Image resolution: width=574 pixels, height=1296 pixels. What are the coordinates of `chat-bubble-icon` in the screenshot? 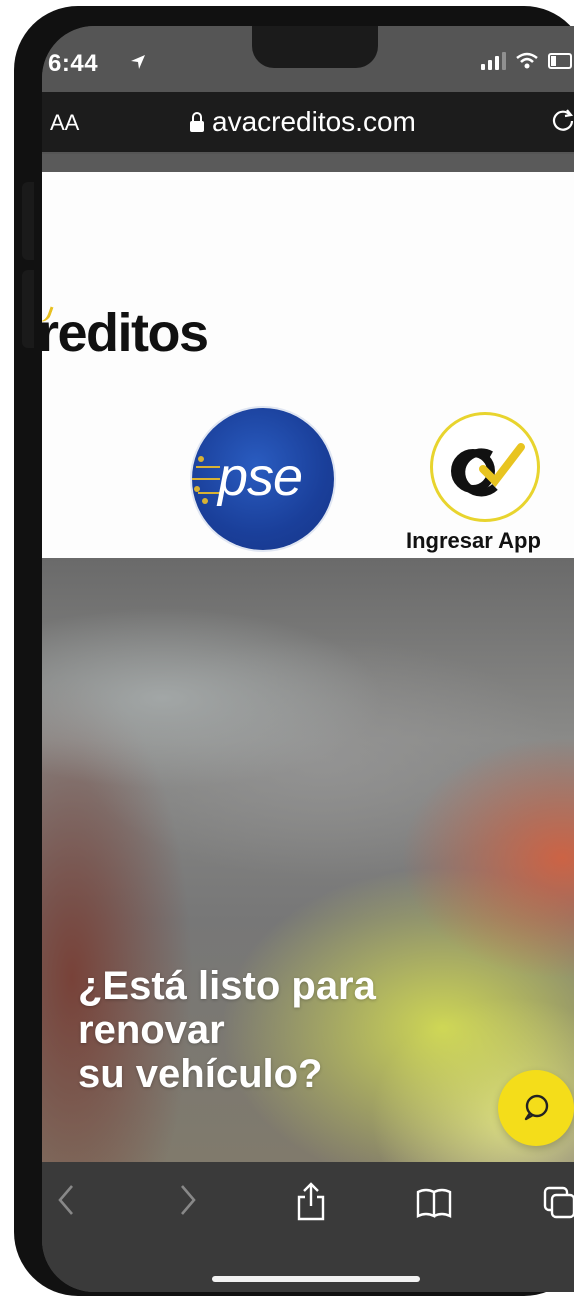 It's located at (536, 1107).